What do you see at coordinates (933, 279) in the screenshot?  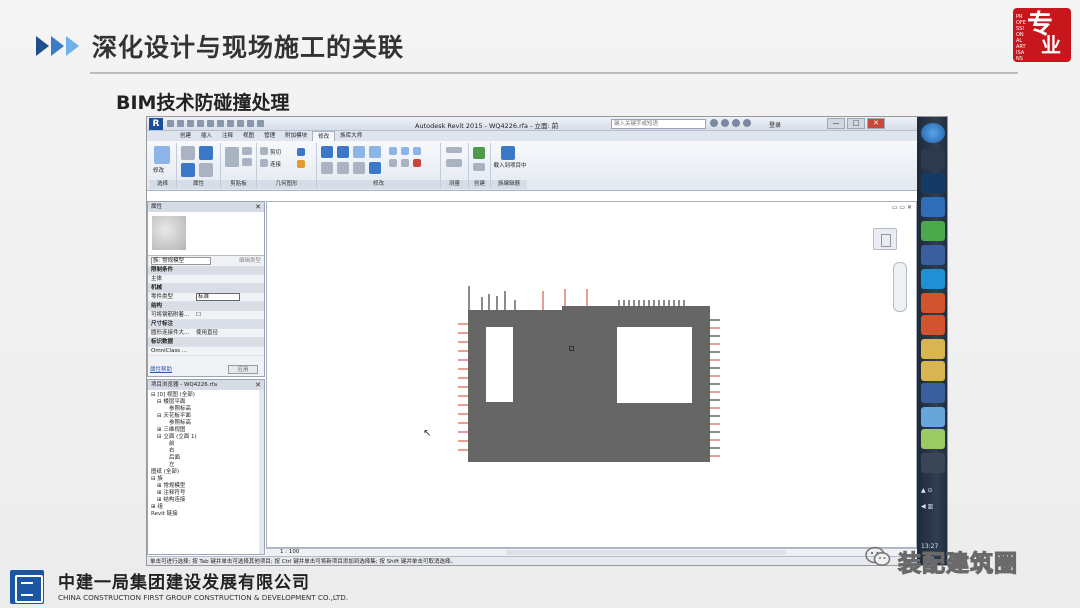 I see `browser-icon` at bounding box center [933, 279].